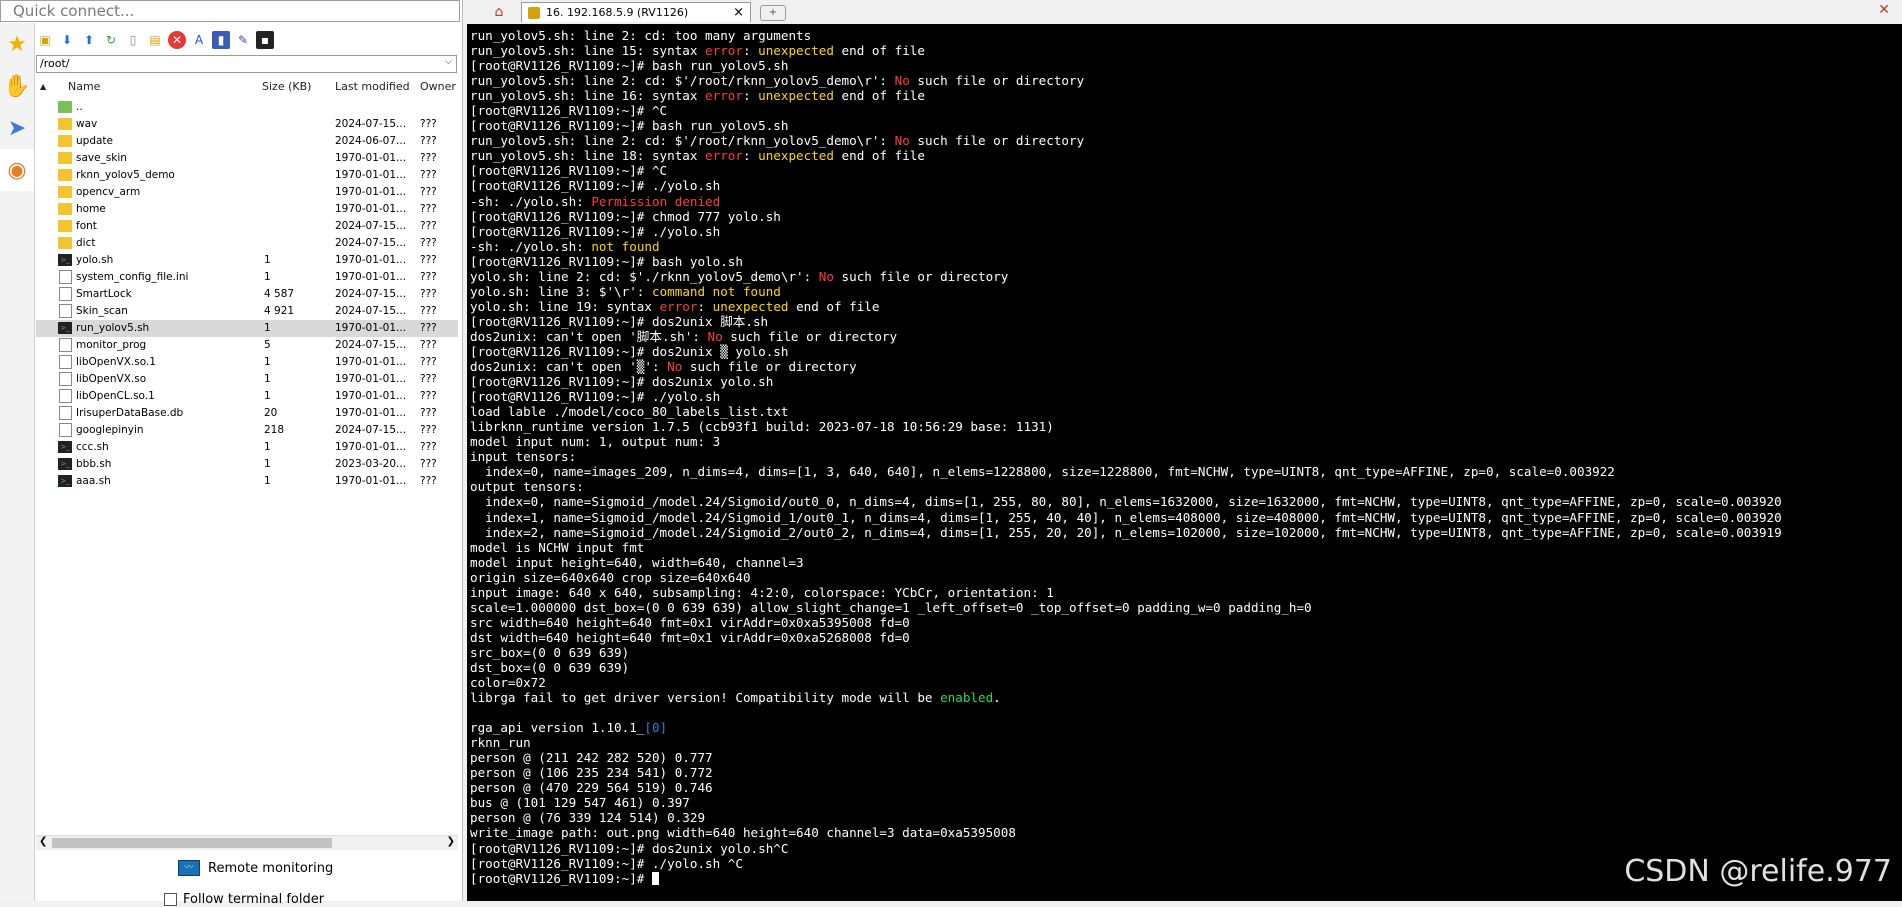 Image resolution: width=1902 pixels, height=907 pixels. I want to click on terminal-line: [root@RV1126_RV1109:~]# ./yolo.sh, so click(595, 231).